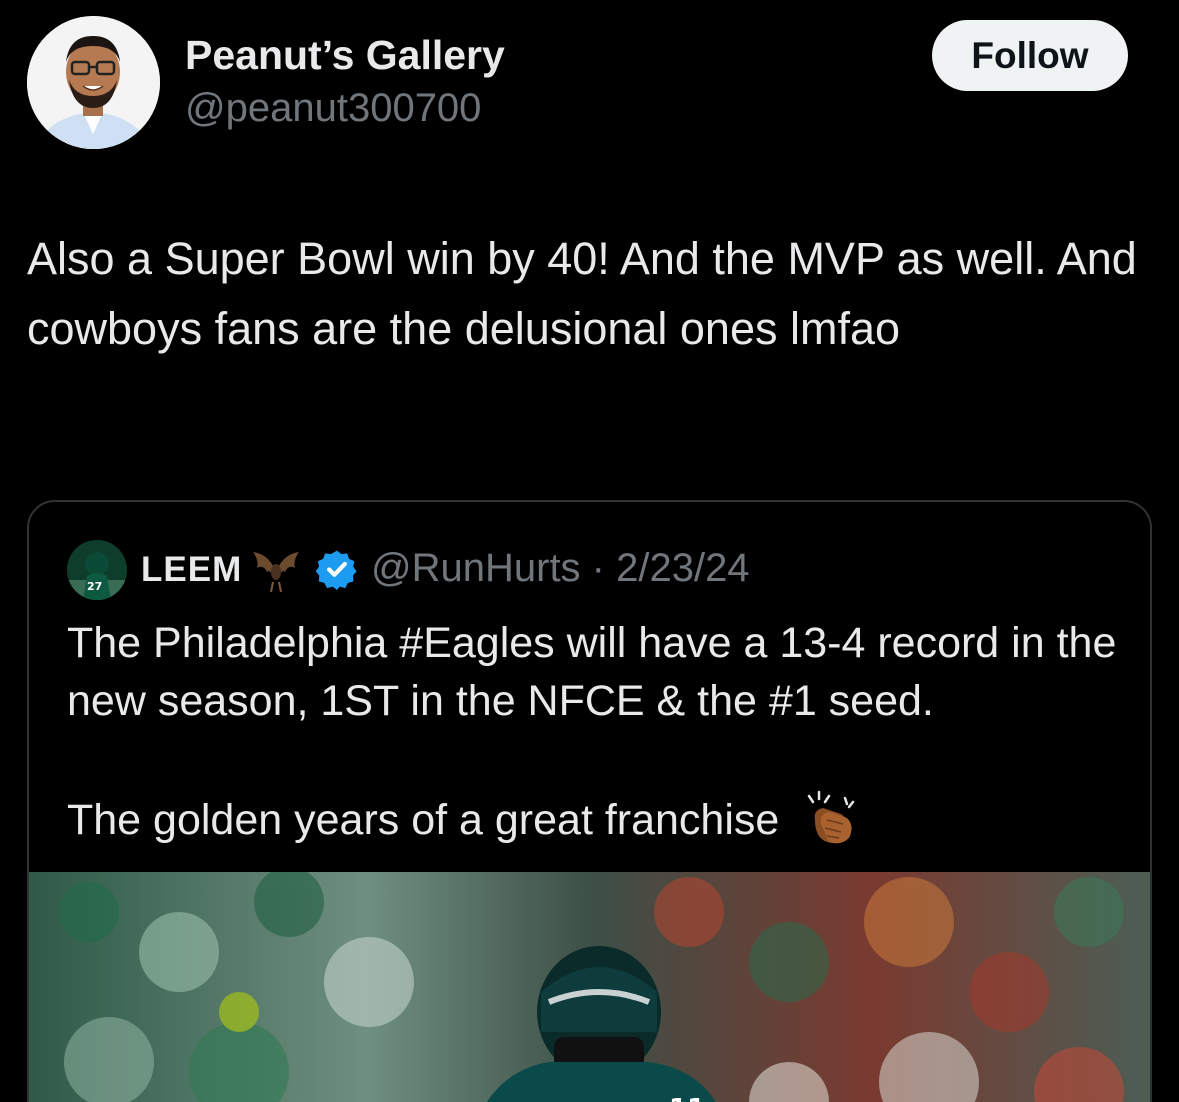 The width and height of the screenshot is (1179, 1102). What do you see at coordinates (94, 586) in the screenshot?
I see `svg-text: 27` at bounding box center [94, 586].